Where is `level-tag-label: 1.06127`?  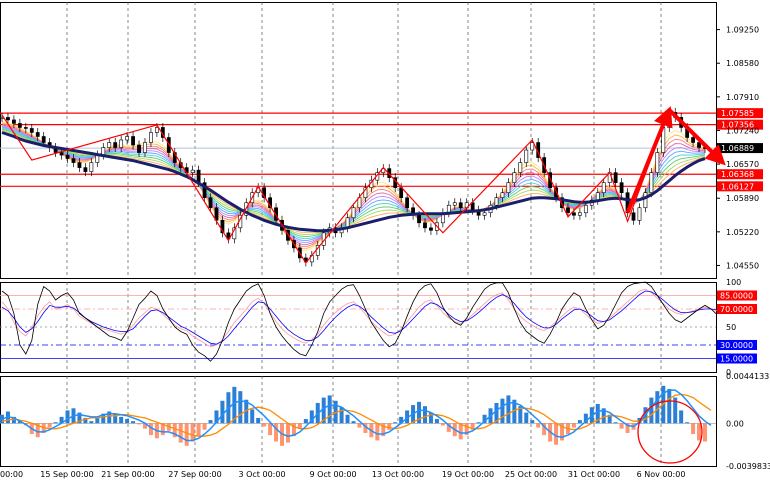
level-tag-label: 1.06127 is located at coordinates (737, 186).